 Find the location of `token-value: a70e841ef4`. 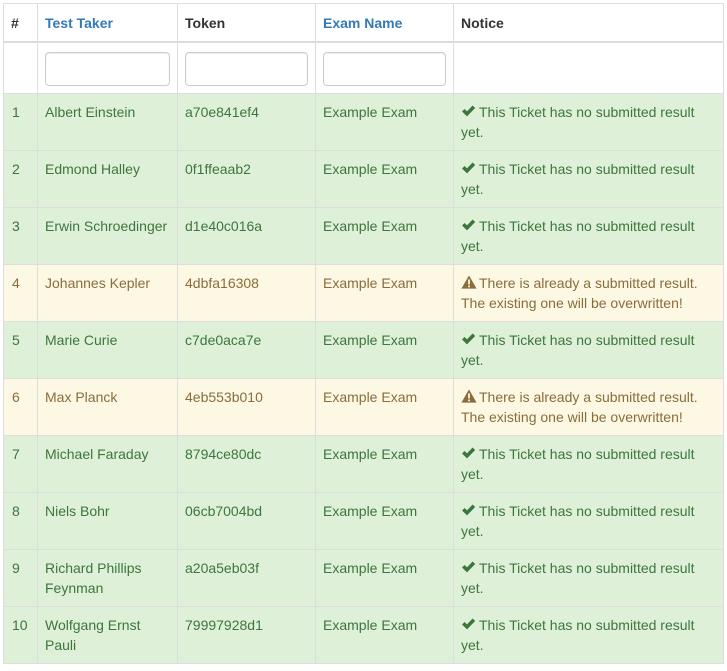

token-value: a70e841ef4 is located at coordinates (246, 122).